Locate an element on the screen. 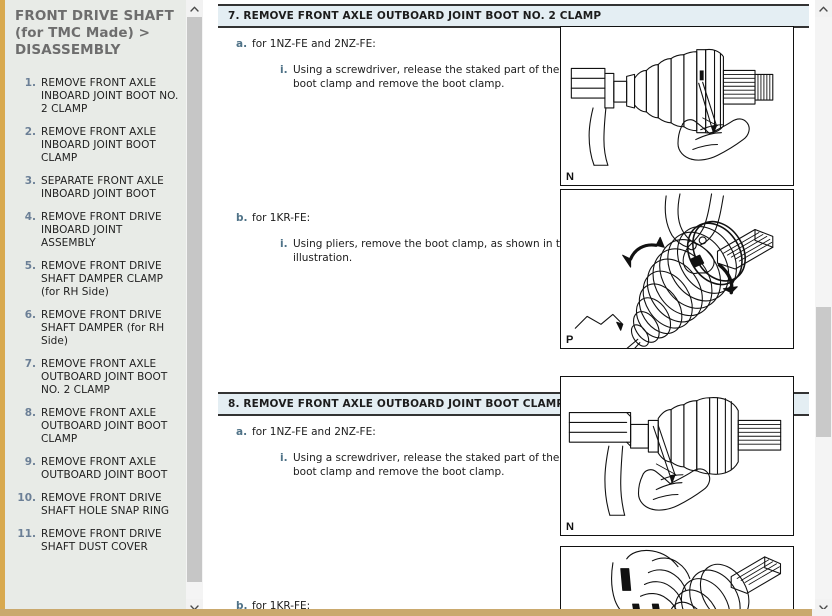 This screenshot has height=616, width=832. main-scroll-thumb is located at coordinates (823, 372).